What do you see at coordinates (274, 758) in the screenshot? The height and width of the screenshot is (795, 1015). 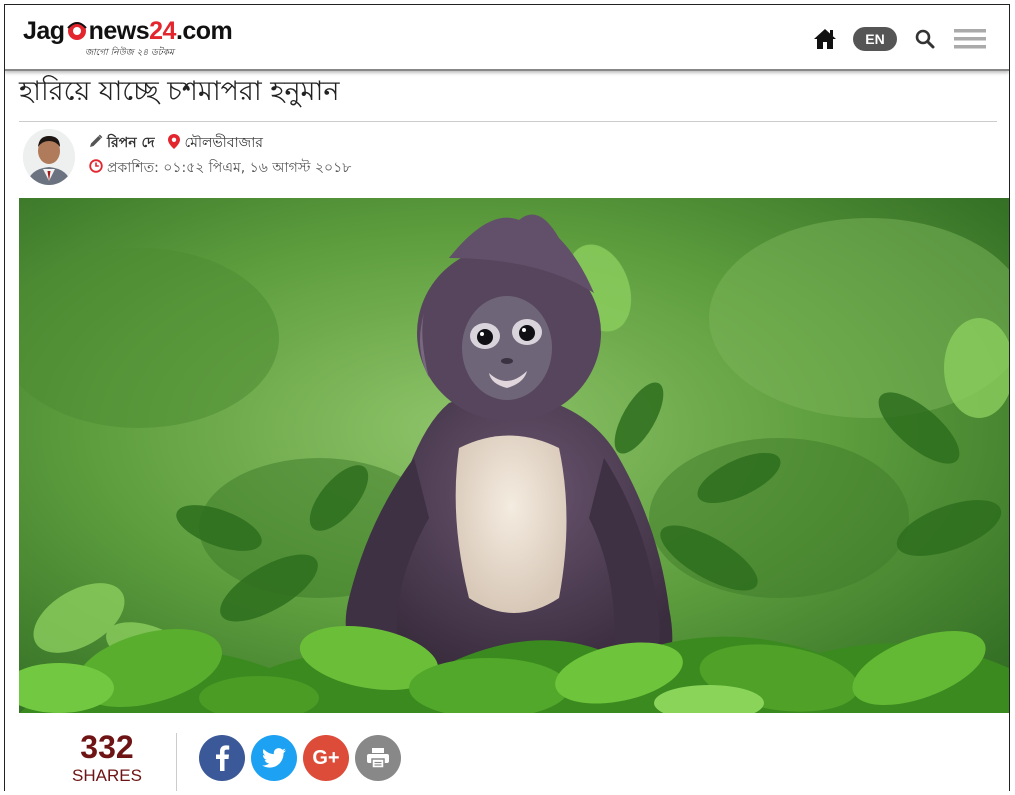 I see `twitter-icon` at bounding box center [274, 758].